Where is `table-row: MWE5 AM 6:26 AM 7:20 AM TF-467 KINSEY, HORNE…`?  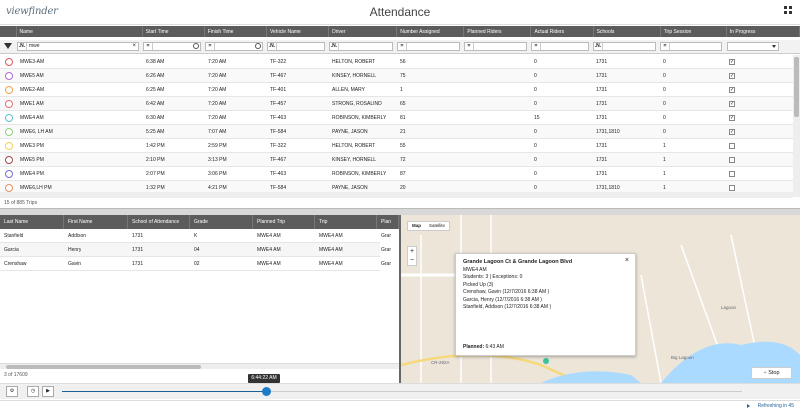 table-row: MWE5 AM 6:26 AM 7:20 AM TF-467 KINSEY, HORNE… is located at coordinates (396, 76).